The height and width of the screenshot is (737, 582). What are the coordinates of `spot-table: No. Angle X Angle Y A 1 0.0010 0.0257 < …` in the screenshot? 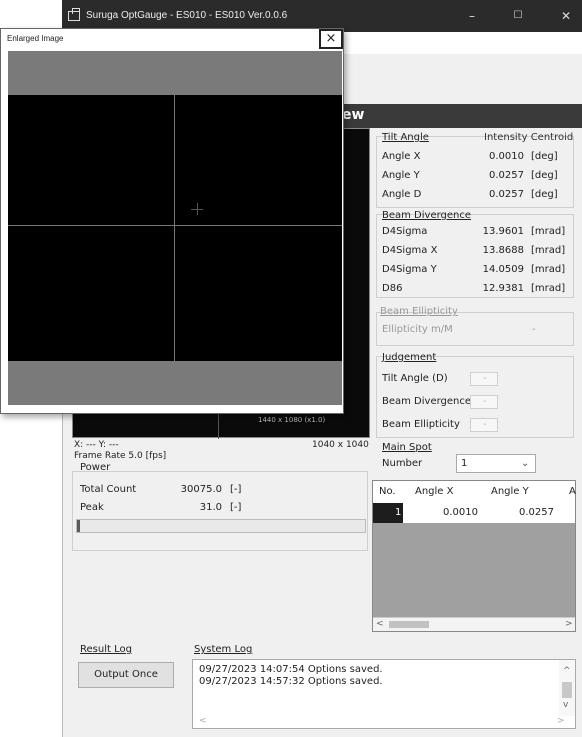 It's located at (474, 556).